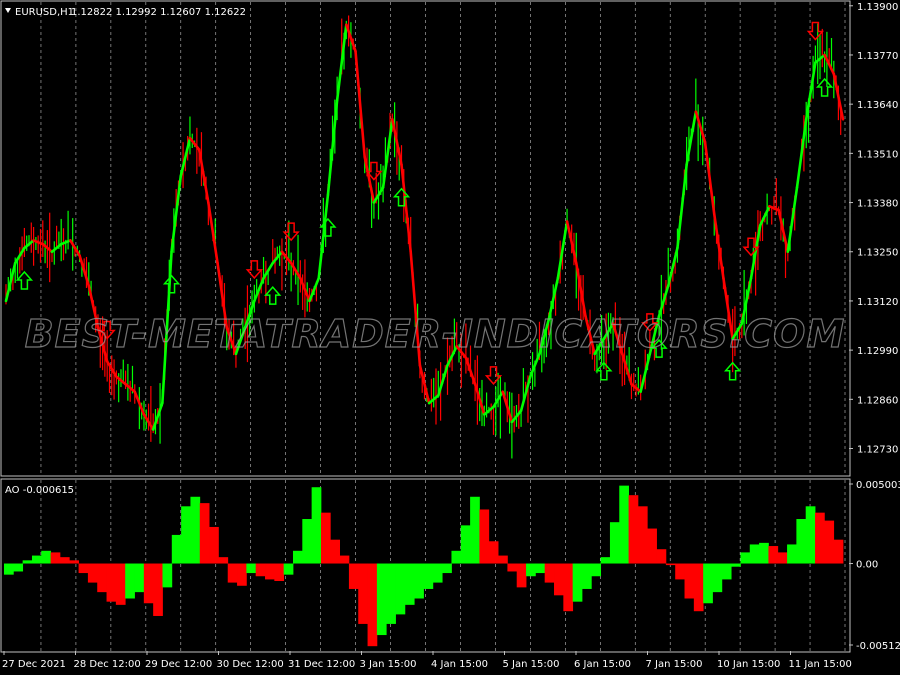 Image resolution: width=900 pixels, height=675 pixels. Describe the element at coordinates (107, 664) in the screenshot. I see `time-tick-label: 28 Dec 12:00` at that location.